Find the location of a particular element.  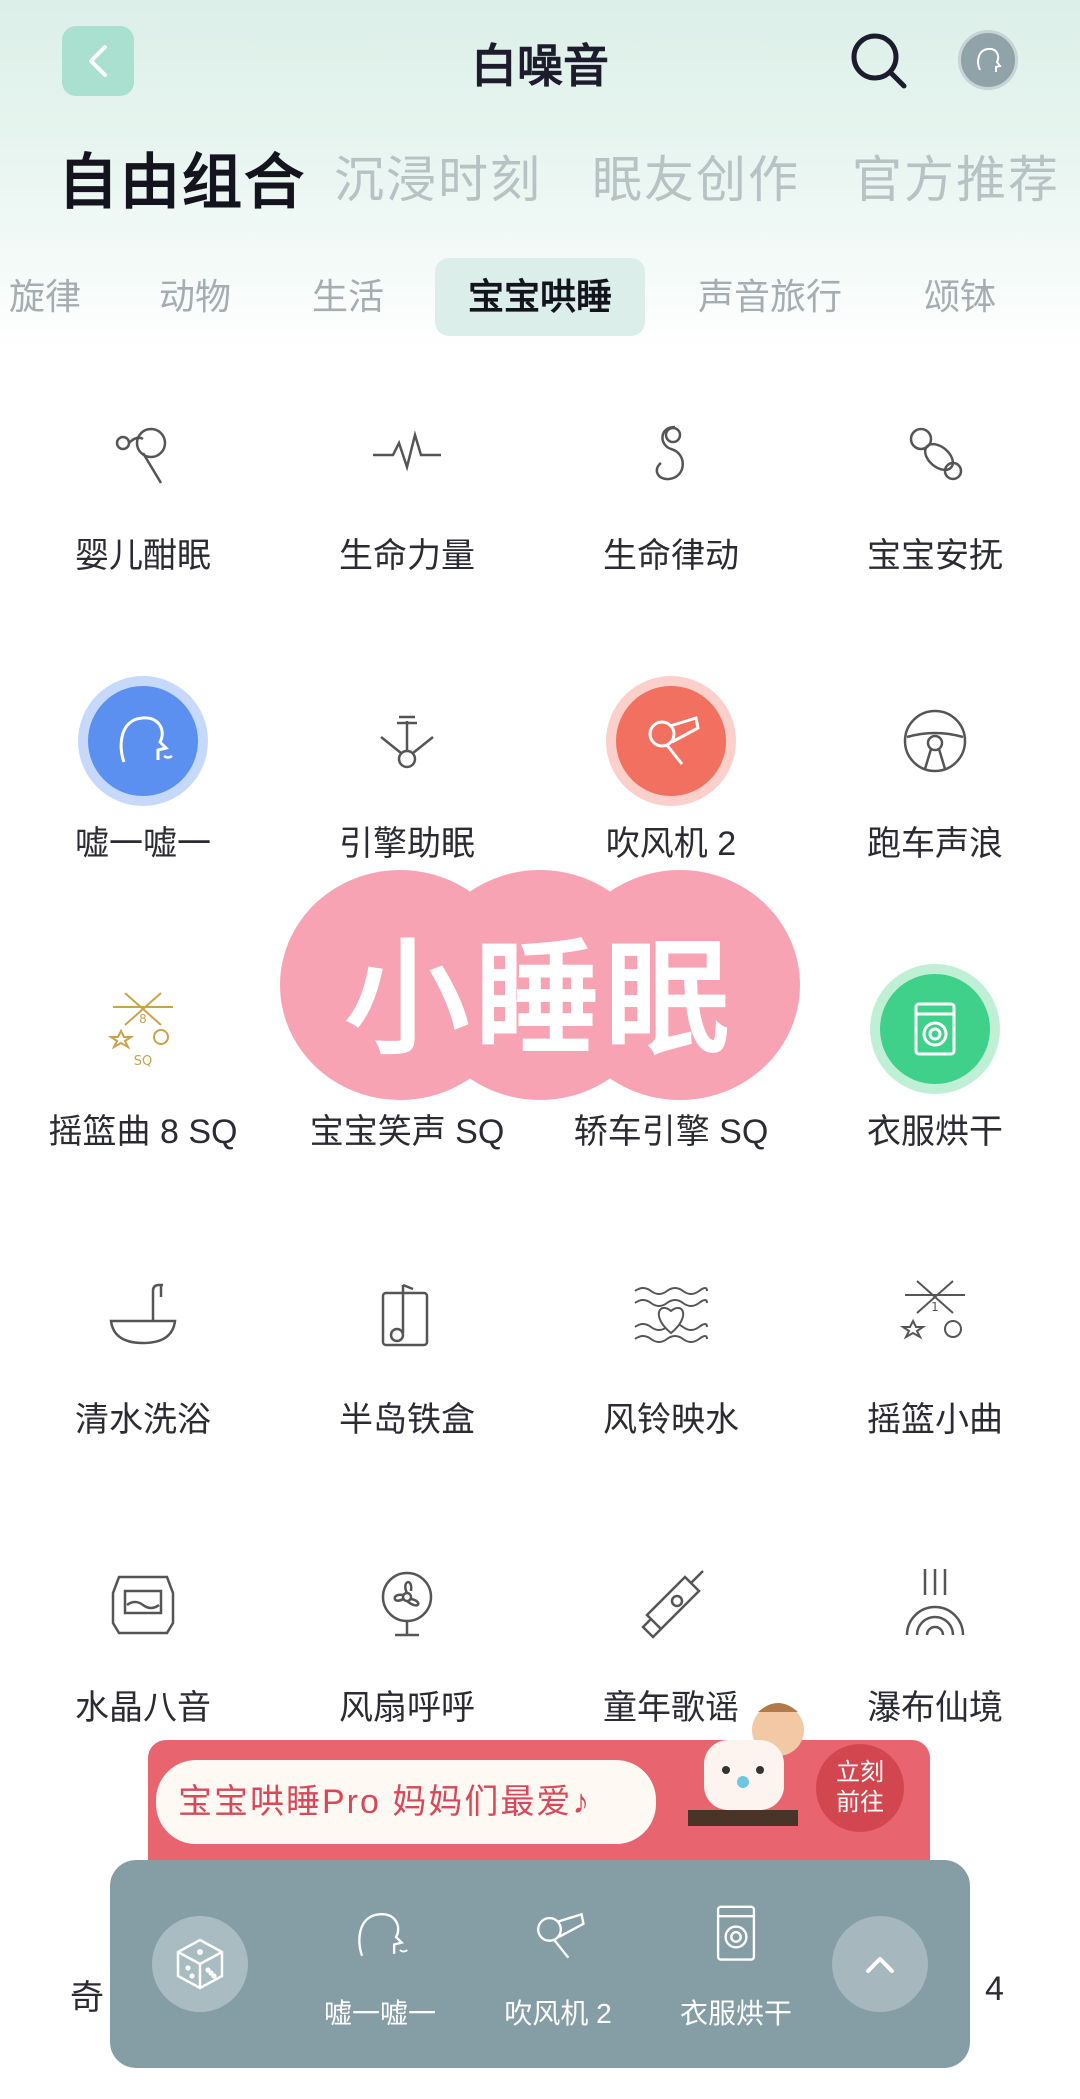

sound-item: 生命律动 is located at coordinates (671, 488).